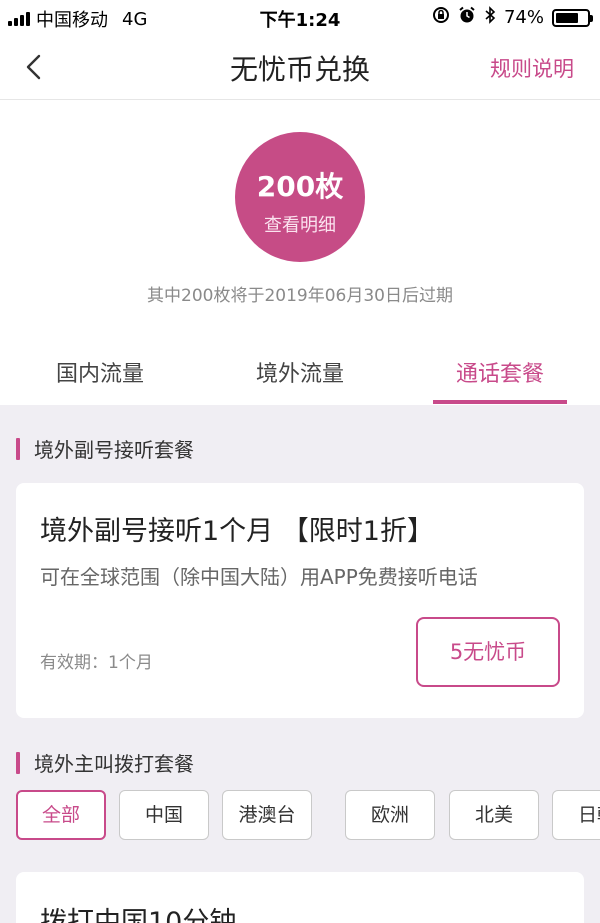 This screenshot has width=600, height=923. What do you see at coordinates (532, 68) in the screenshot?
I see `rules-link: 规则说明` at bounding box center [532, 68].